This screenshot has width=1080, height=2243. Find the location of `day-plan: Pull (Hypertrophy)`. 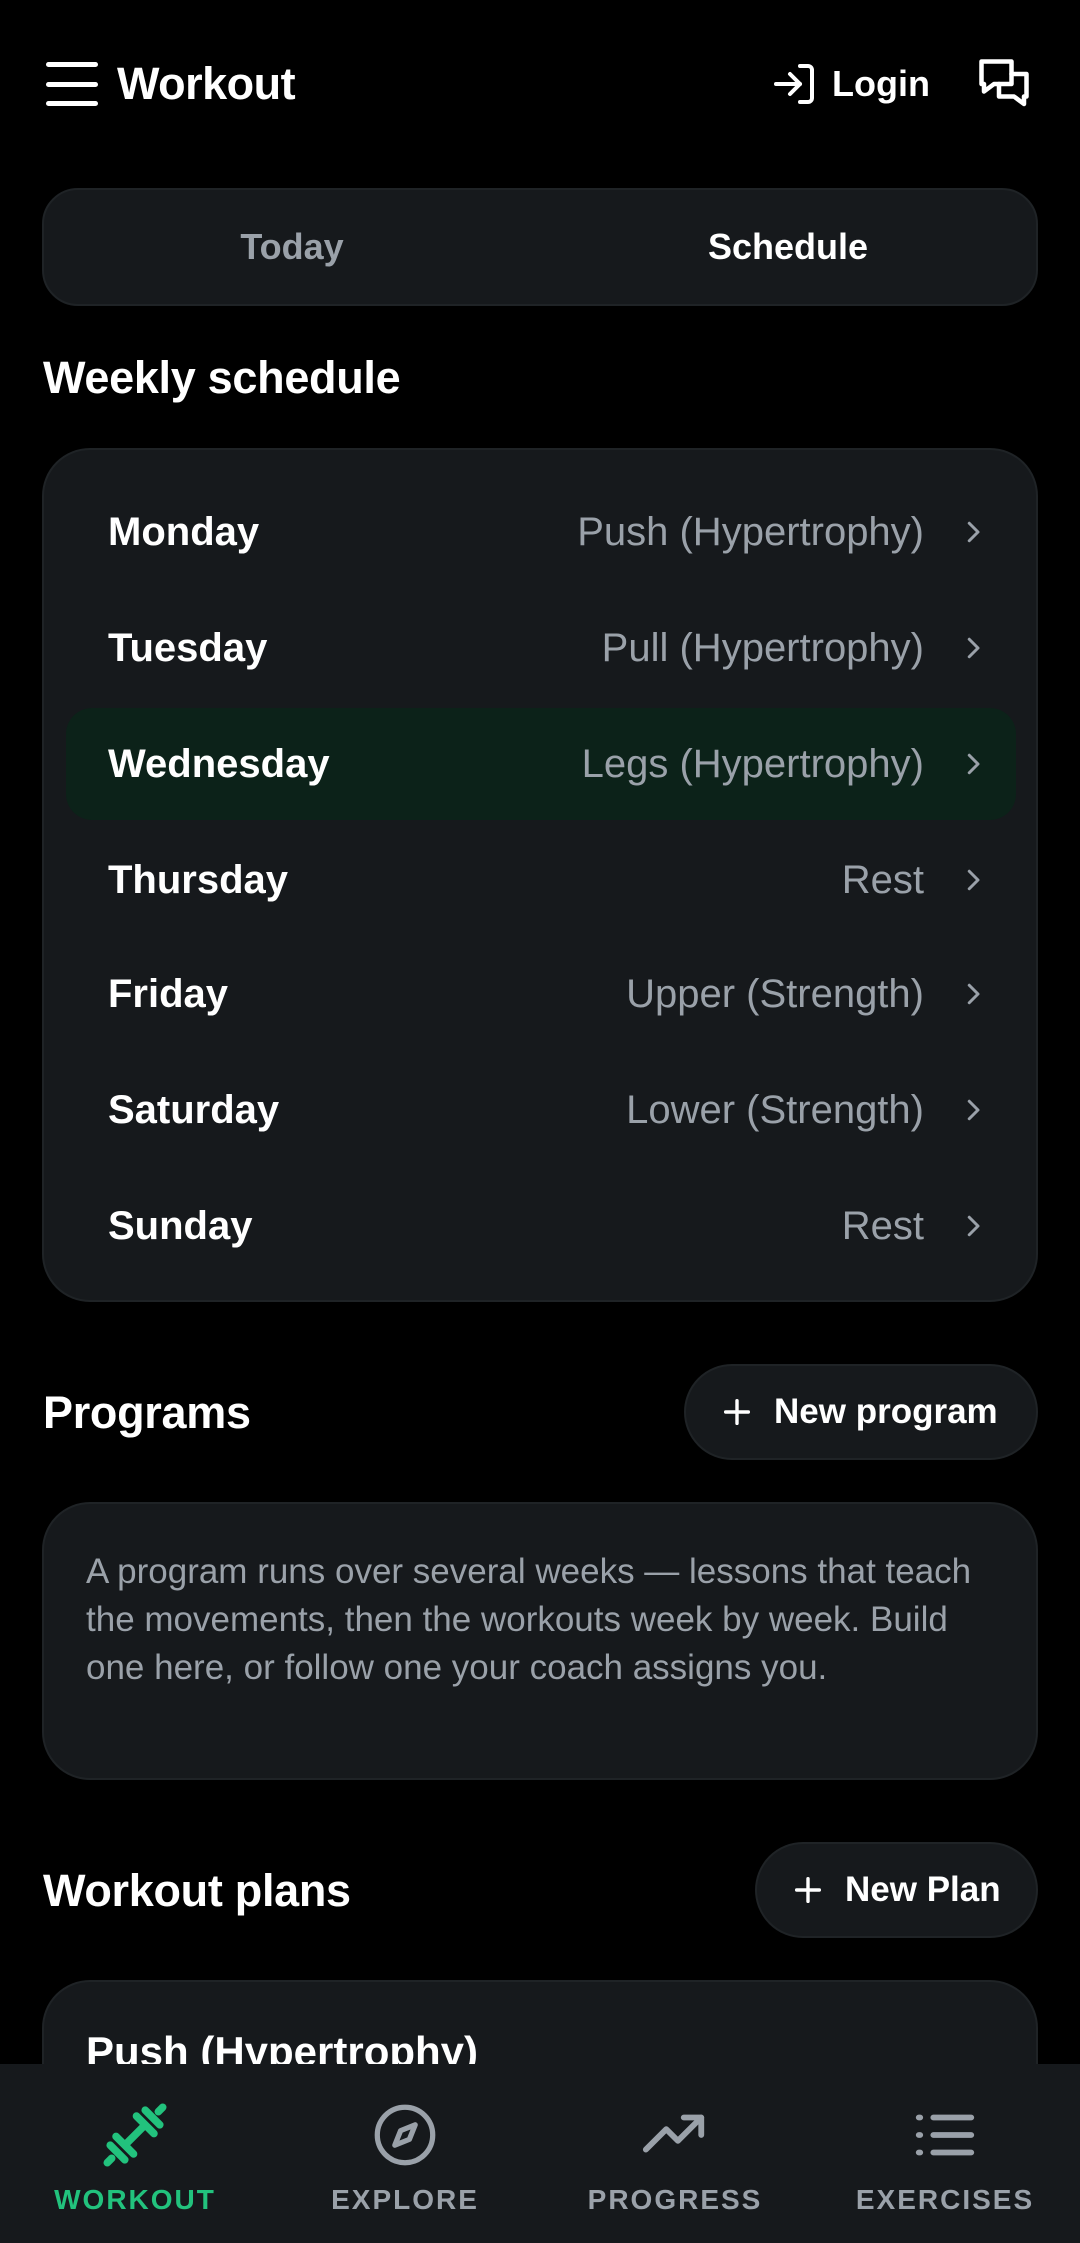

day-plan: Pull (Hypertrophy) is located at coordinates (762, 647).